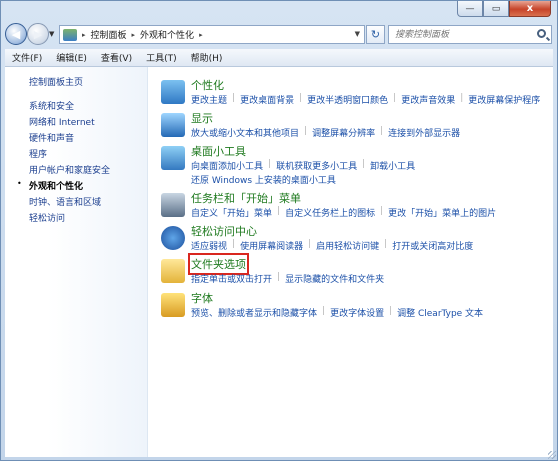 The width and height of the screenshot is (558, 461). What do you see at coordinates (69, 169) in the screenshot?
I see `sidebar-item-user-accounts: 用户帐户和家庭安全` at bounding box center [69, 169].